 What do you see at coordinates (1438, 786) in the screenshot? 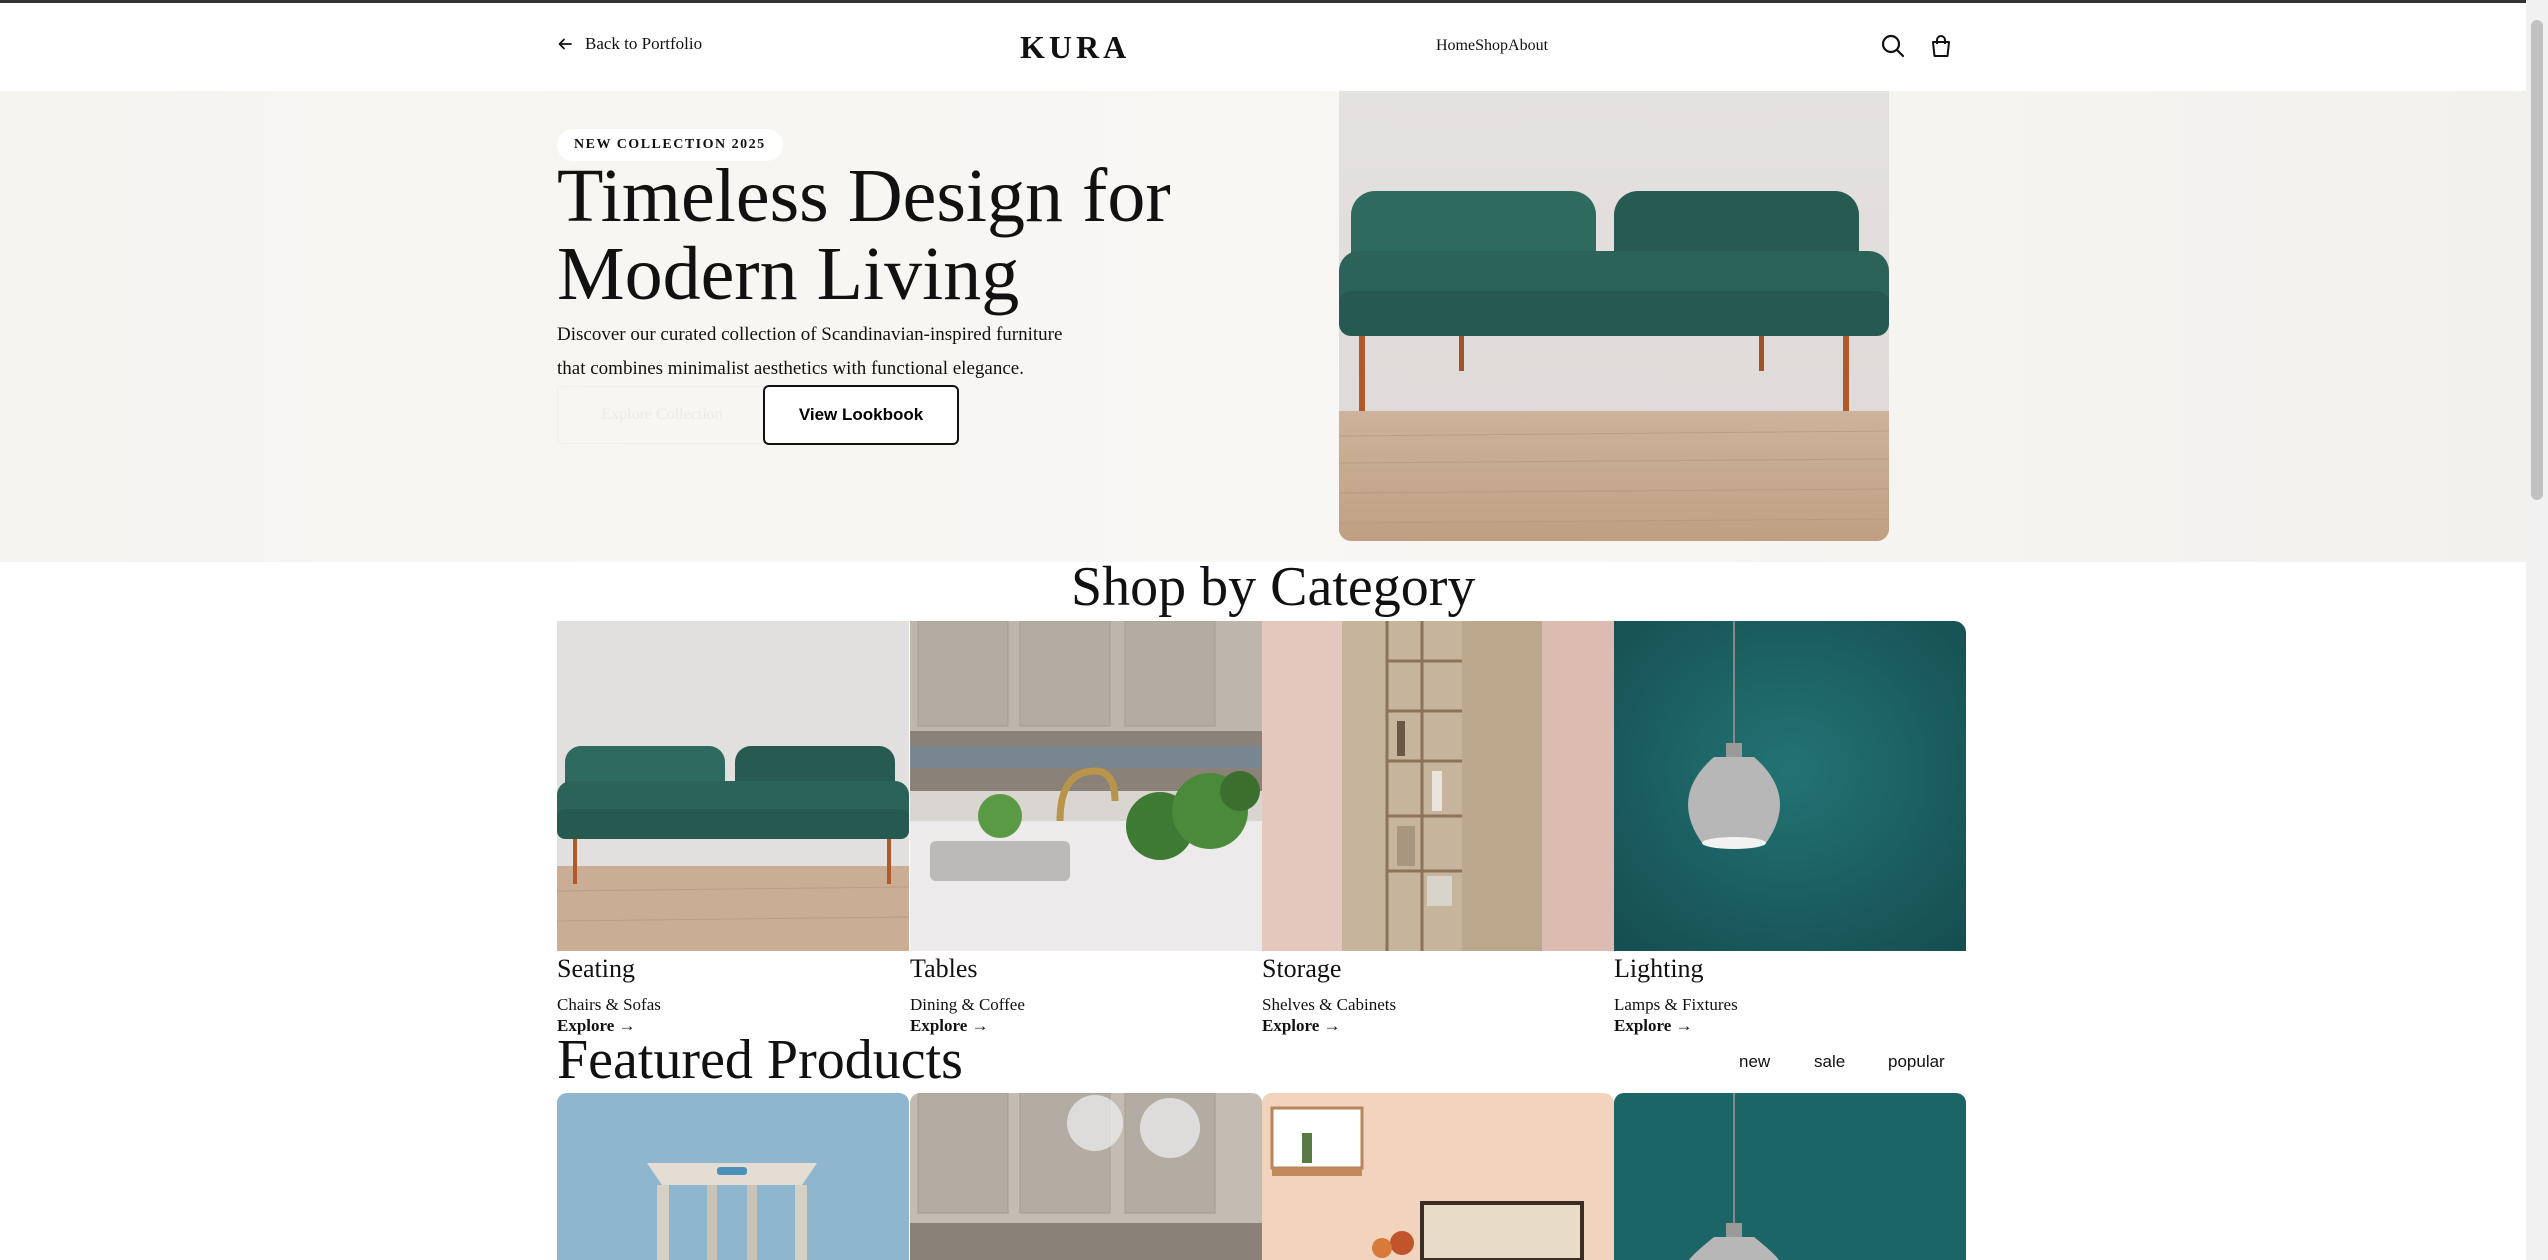
I see `storage-image` at bounding box center [1438, 786].